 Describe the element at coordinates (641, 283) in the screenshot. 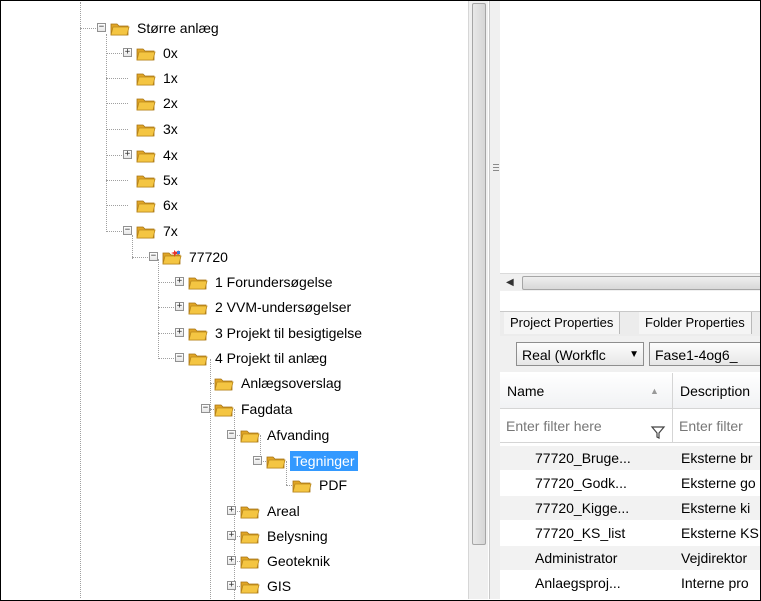

I see `details-scroll-thumb` at that location.